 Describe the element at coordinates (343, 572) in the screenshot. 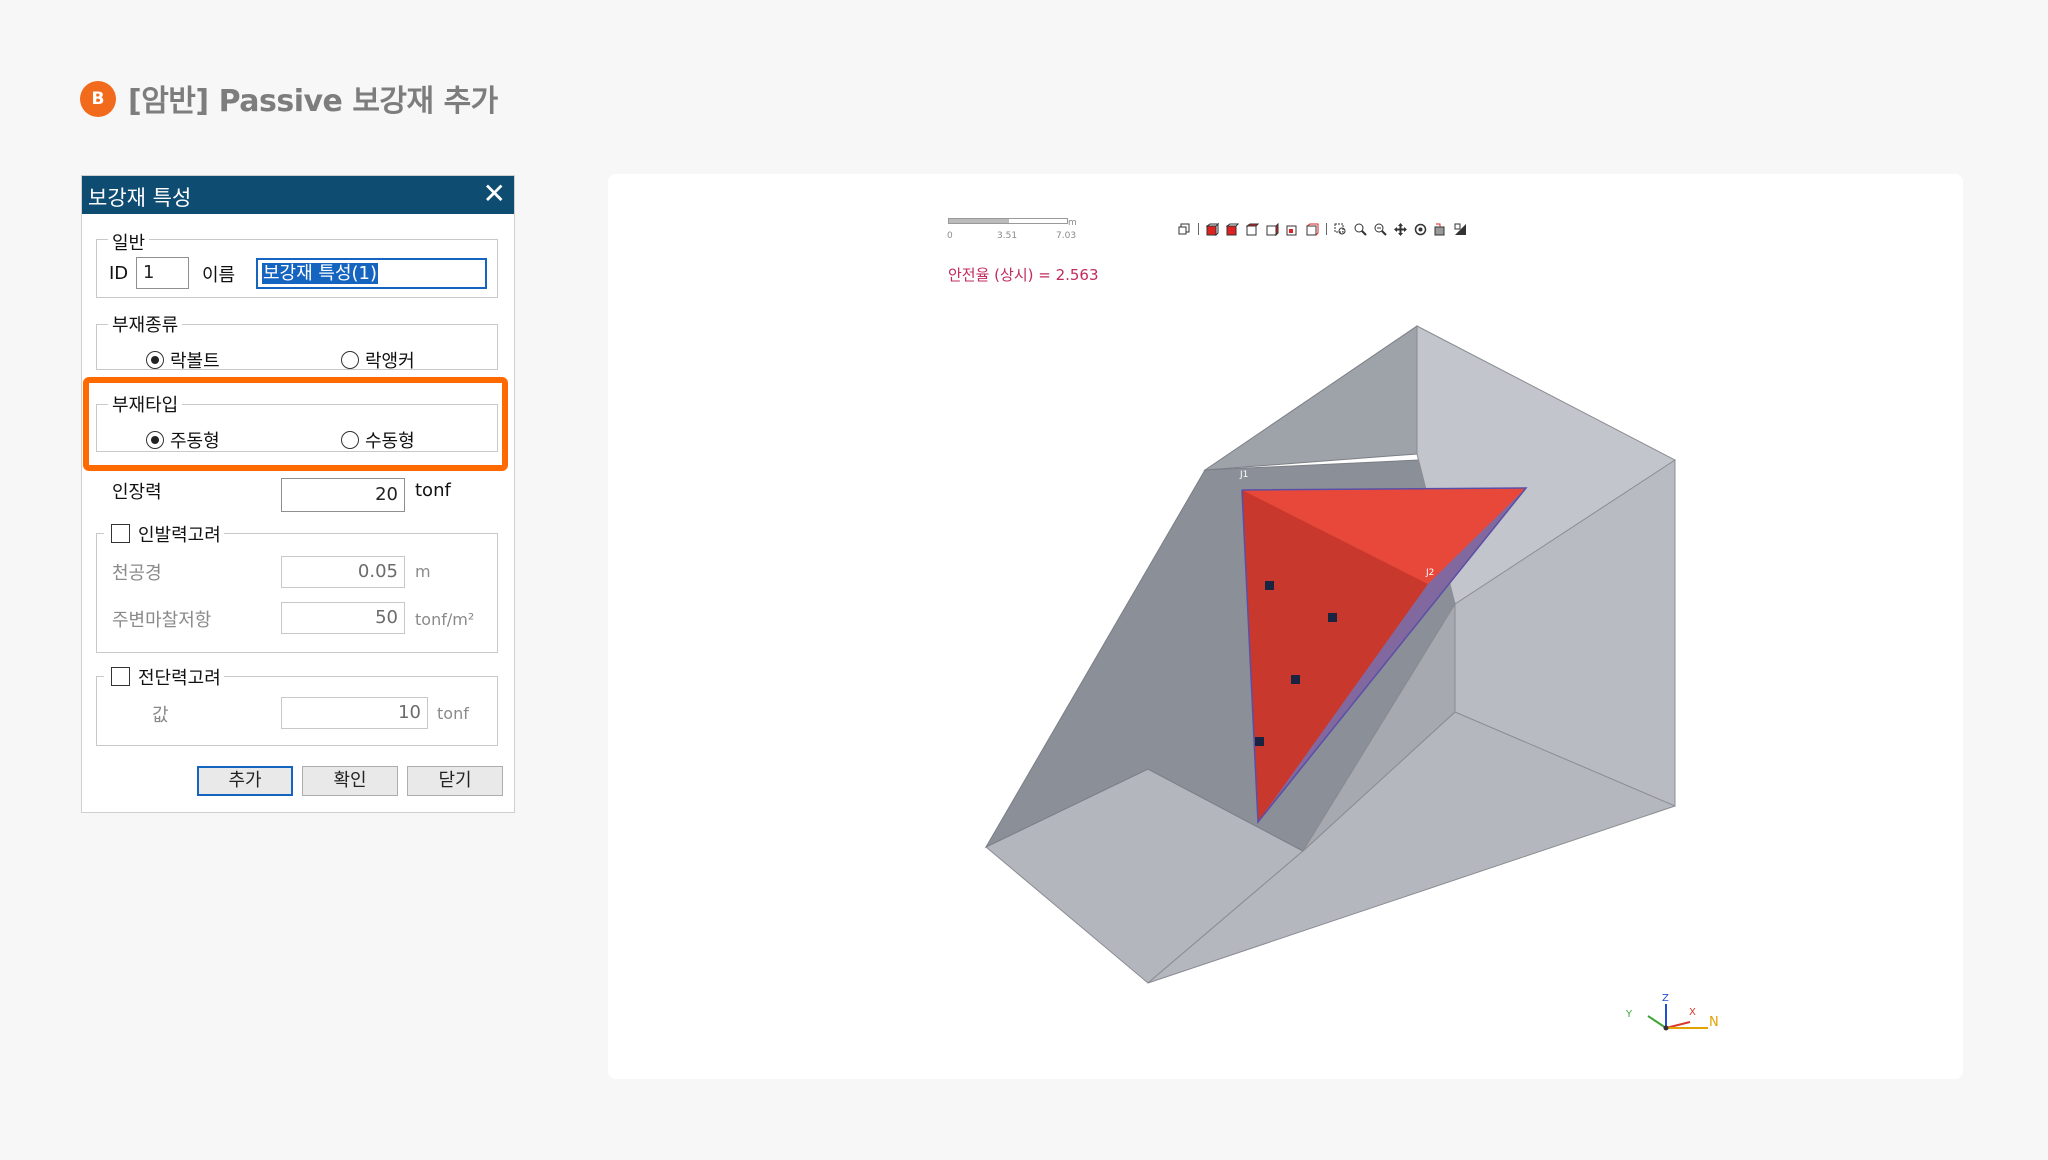

I see `diameter-field: 0.05` at that location.